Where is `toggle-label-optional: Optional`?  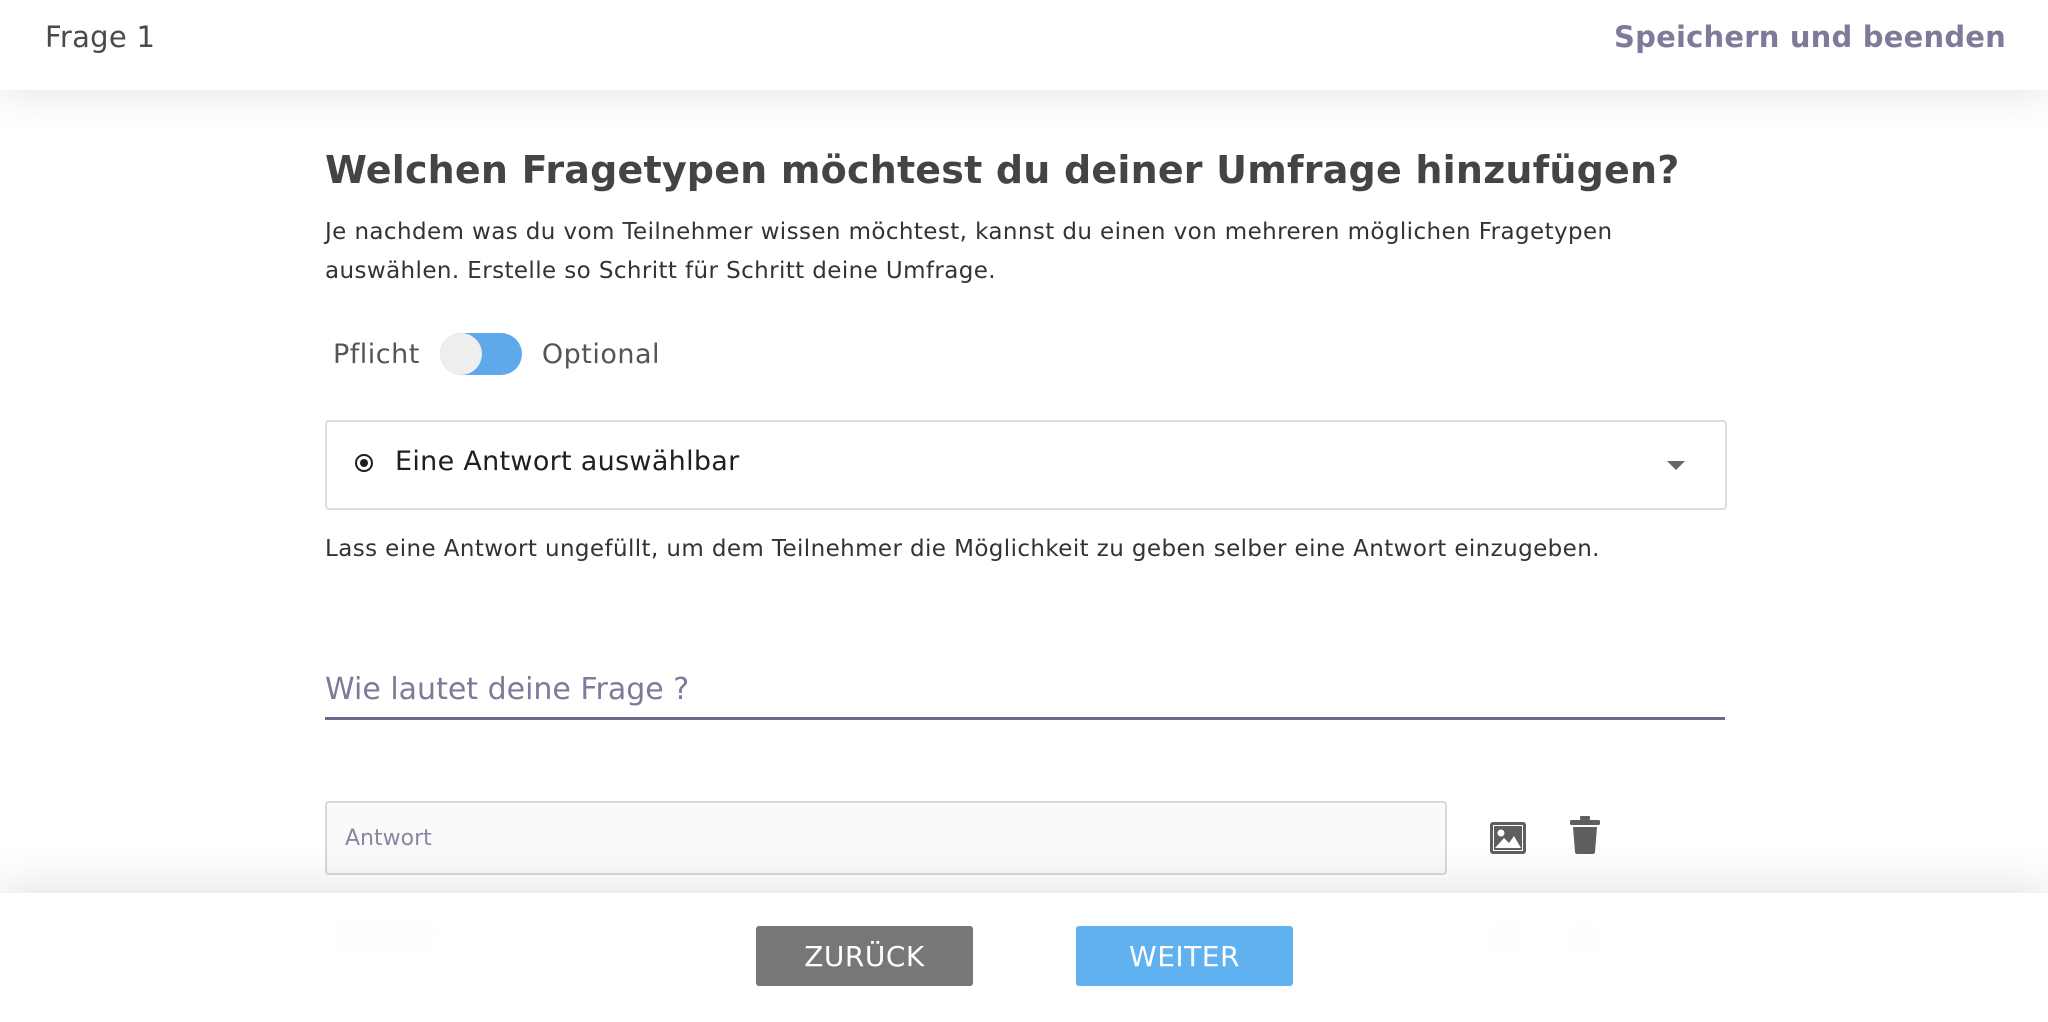 toggle-label-optional: Optional is located at coordinates (601, 354).